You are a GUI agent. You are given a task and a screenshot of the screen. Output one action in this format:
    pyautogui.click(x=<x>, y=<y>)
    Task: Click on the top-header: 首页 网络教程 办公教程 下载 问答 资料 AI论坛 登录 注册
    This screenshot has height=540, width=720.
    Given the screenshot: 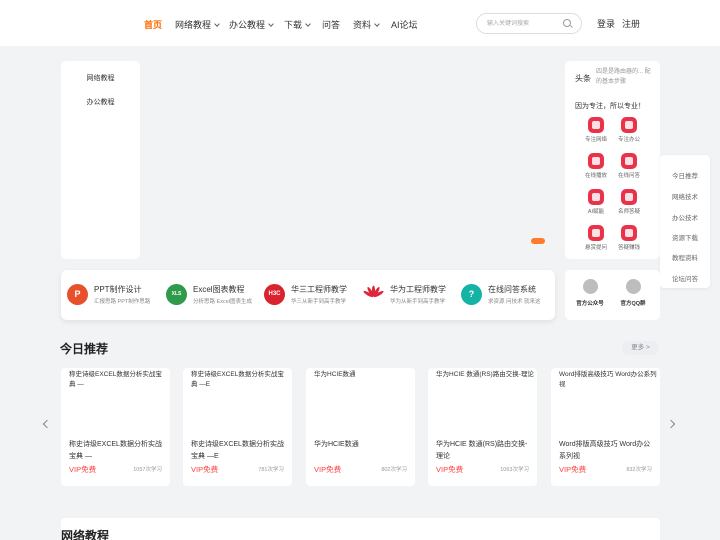 What is the action you would take?
    pyautogui.click(x=360, y=23)
    